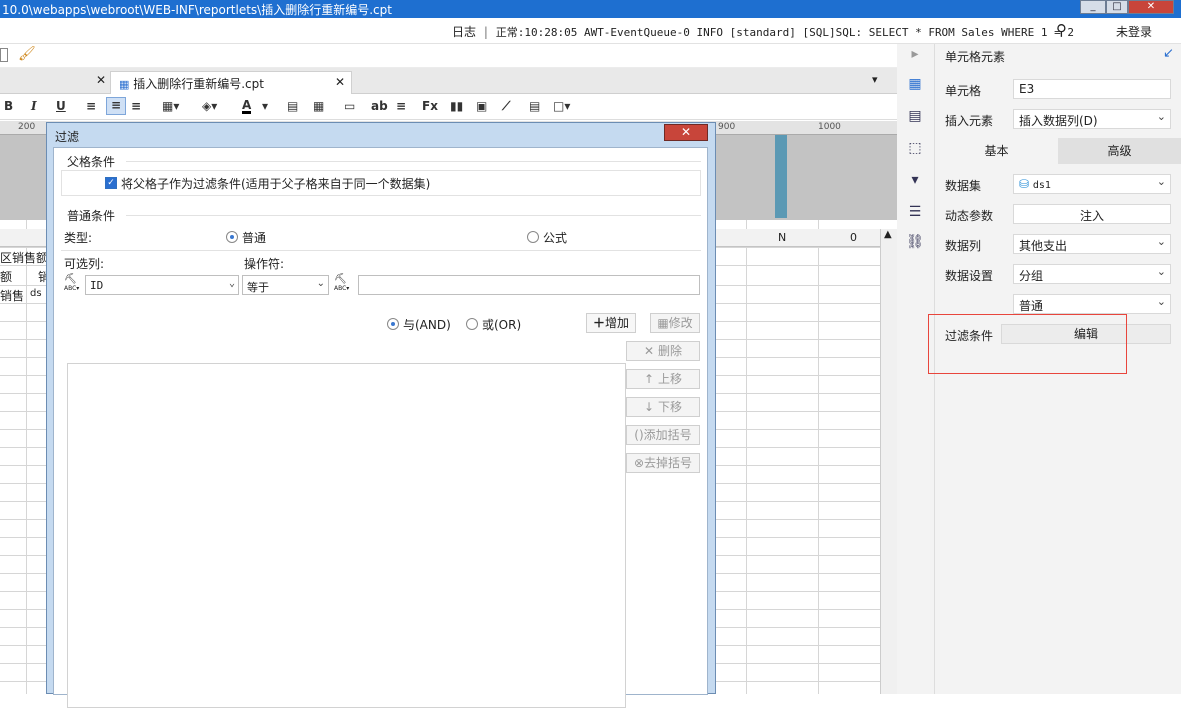  What do you see at coordinates (254, 238) in the screenshot?
I see `type-normal-label: 普通` at bounding box center [254, 238].